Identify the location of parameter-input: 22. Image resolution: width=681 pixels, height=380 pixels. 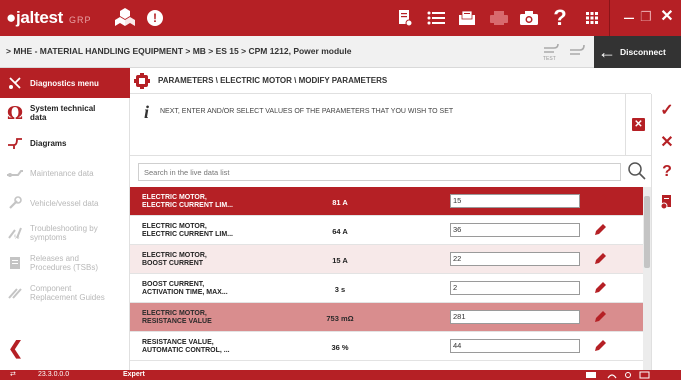
(515, 259).